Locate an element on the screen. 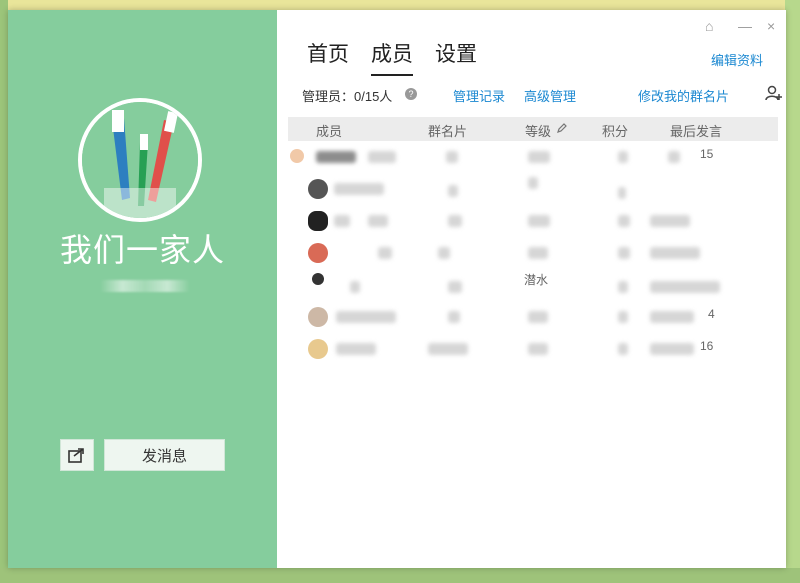 This screenshot has width=800, height=583. column-card: 群名片 is located at coordinates (447, 130).